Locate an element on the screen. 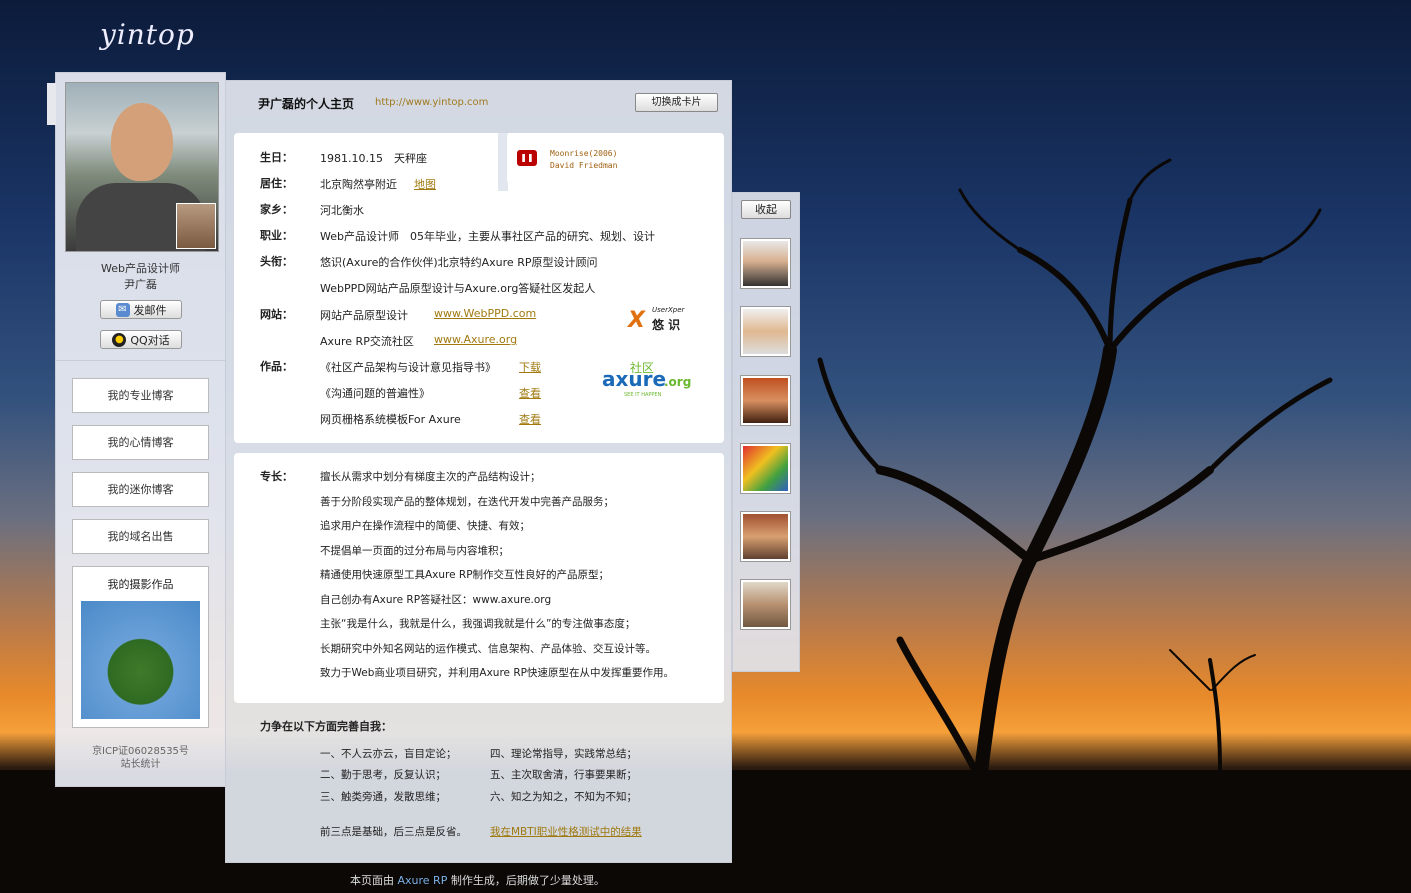  site-url: http://www.yintop.com is located at coordinates (431, 102).